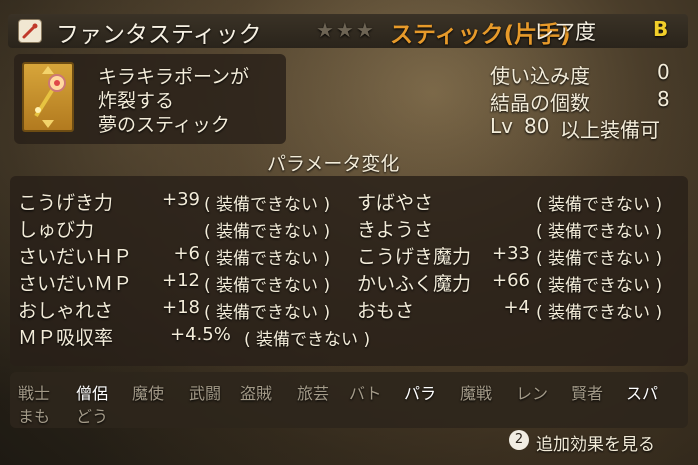 This screenshot has height=465, width=698. What do you see at coordinates (313, 393) in the screenshot?
I see `job-row1-5: 旅芸` at bounding box center [313, 393].